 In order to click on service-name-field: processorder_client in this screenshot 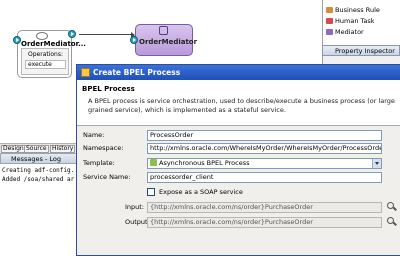, I will do `click(264, 177)`.